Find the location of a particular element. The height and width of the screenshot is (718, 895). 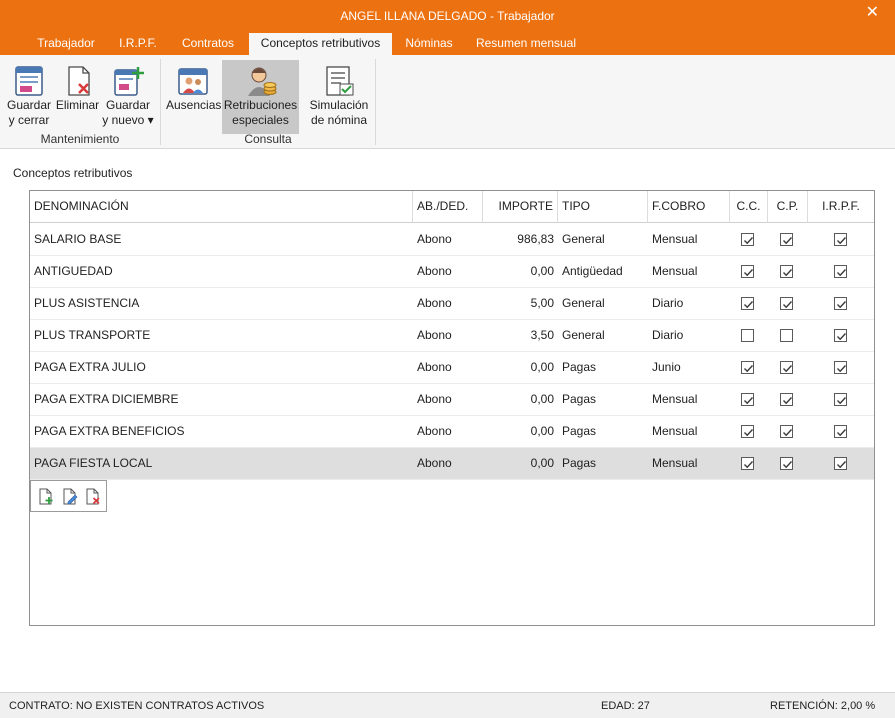

ausencias-button: Ausencias is located at coordinates (194, 95).